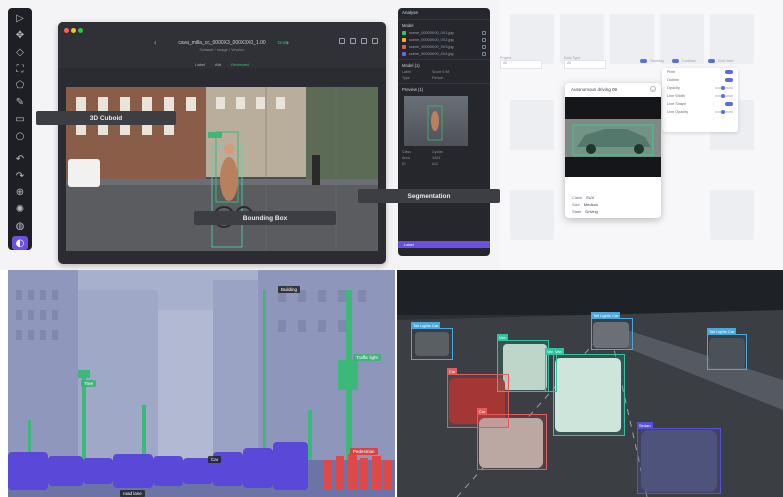 The height and width of the screenshot is (497, 783). What do you see at coordinates (606, 315) in the screenshot?
I see `detection-tag: Tail Lights Car` at bounding box center [606, 315].